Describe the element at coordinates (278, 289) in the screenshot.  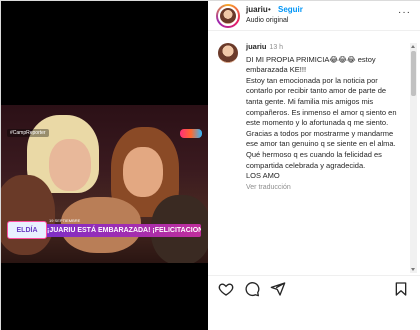
I see `share-icon` at that location.